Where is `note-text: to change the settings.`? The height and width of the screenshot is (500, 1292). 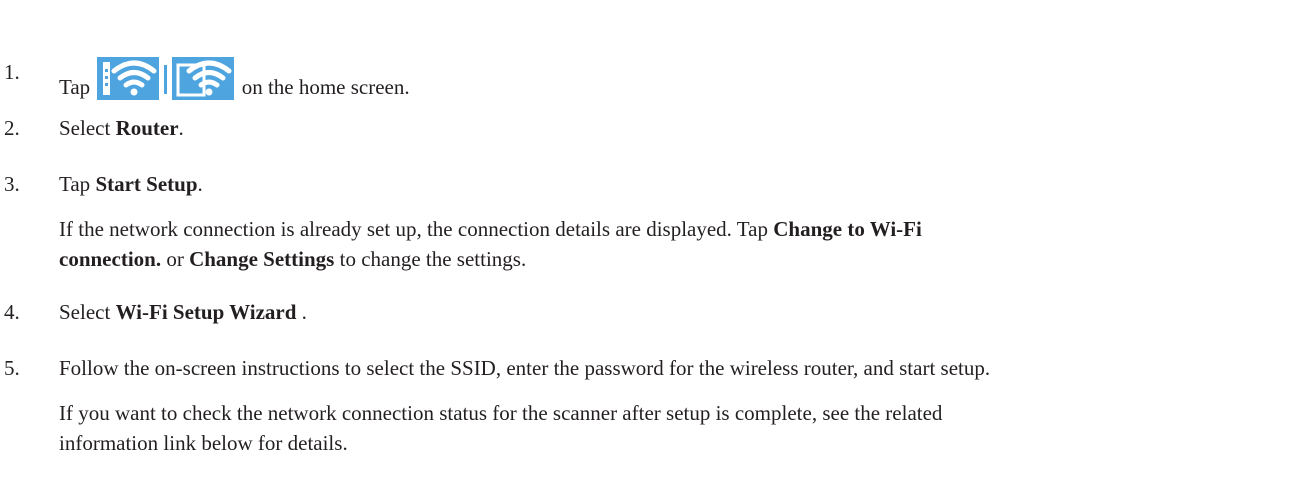
note-text: to change the settings. is located at coordinates (430, 259).